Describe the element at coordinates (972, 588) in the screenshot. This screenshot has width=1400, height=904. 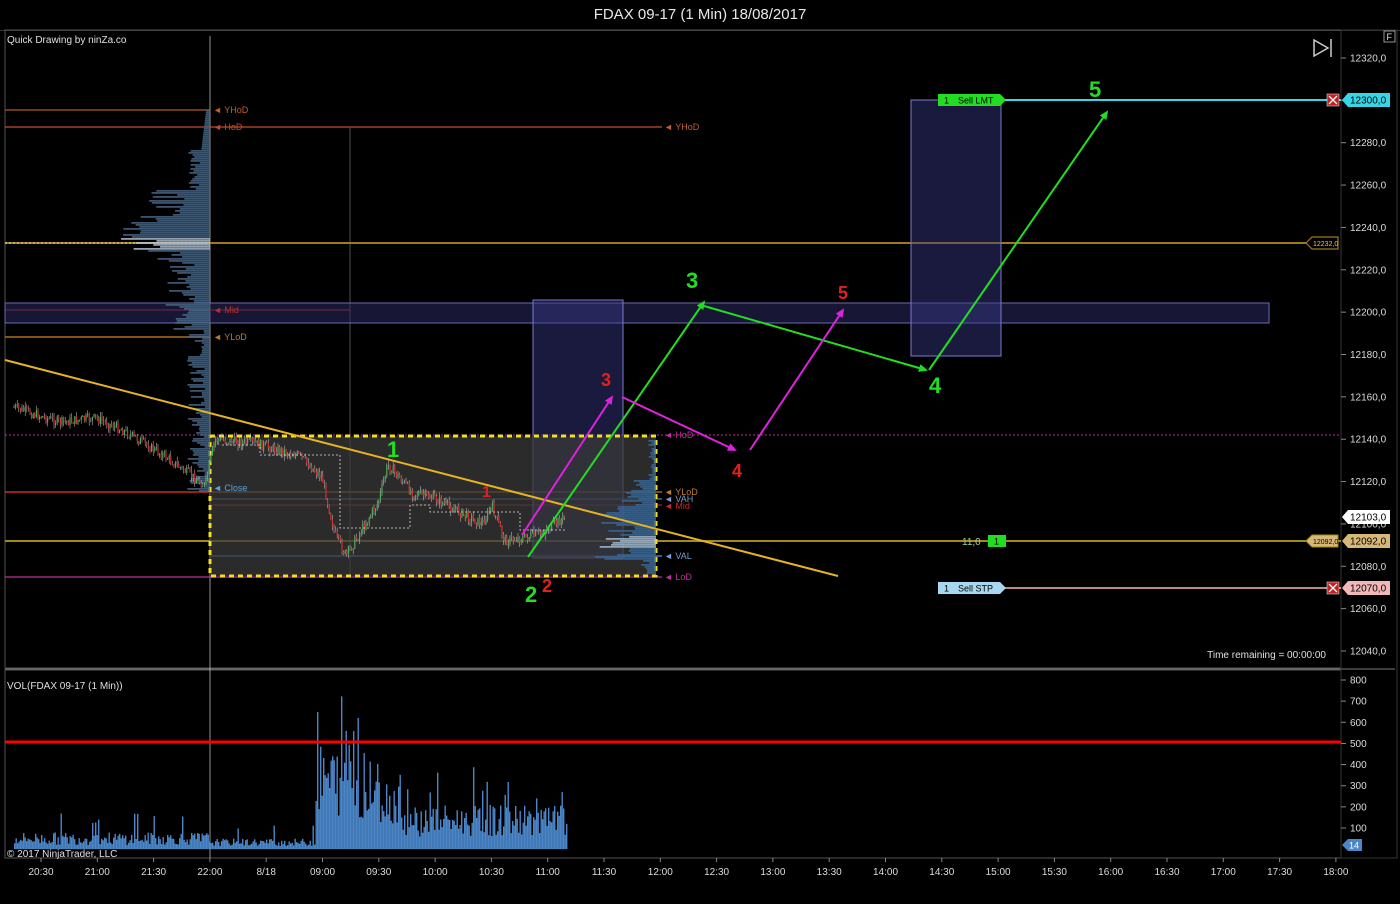
I see `sell-stp-order-tag: 1 Sell STP` at that location.